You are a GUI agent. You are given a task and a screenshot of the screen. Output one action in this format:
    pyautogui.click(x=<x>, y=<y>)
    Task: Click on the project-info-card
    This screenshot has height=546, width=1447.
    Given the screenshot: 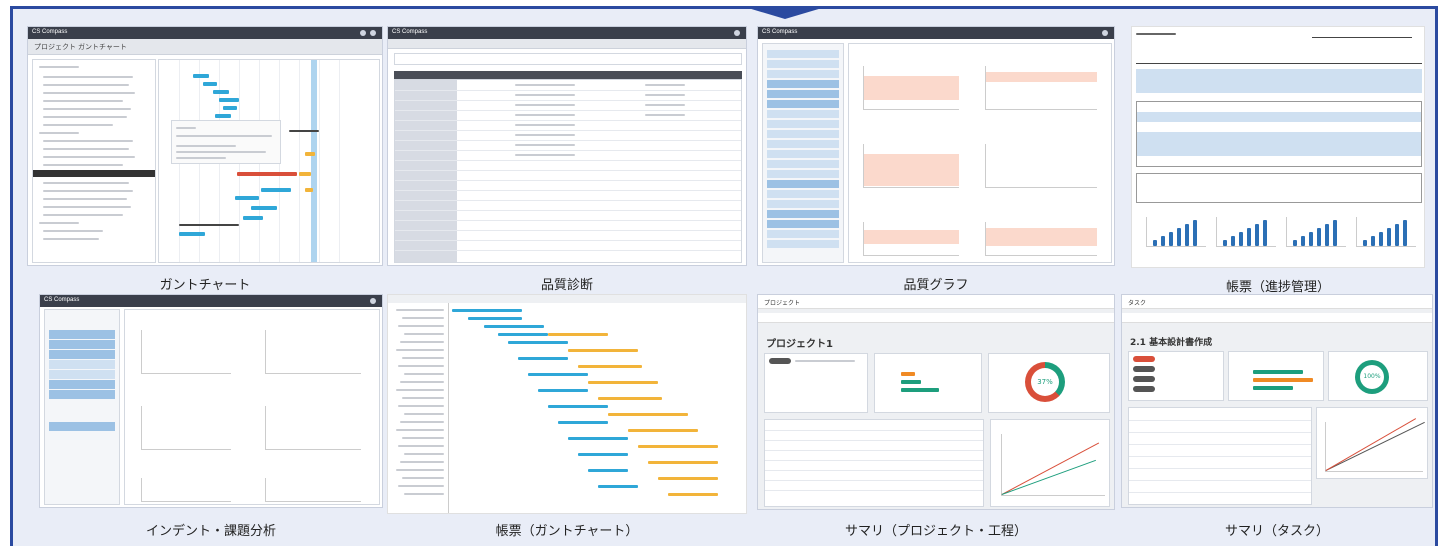 What is the action you would take?
    pyautogui.click(x=816, y=383)
    